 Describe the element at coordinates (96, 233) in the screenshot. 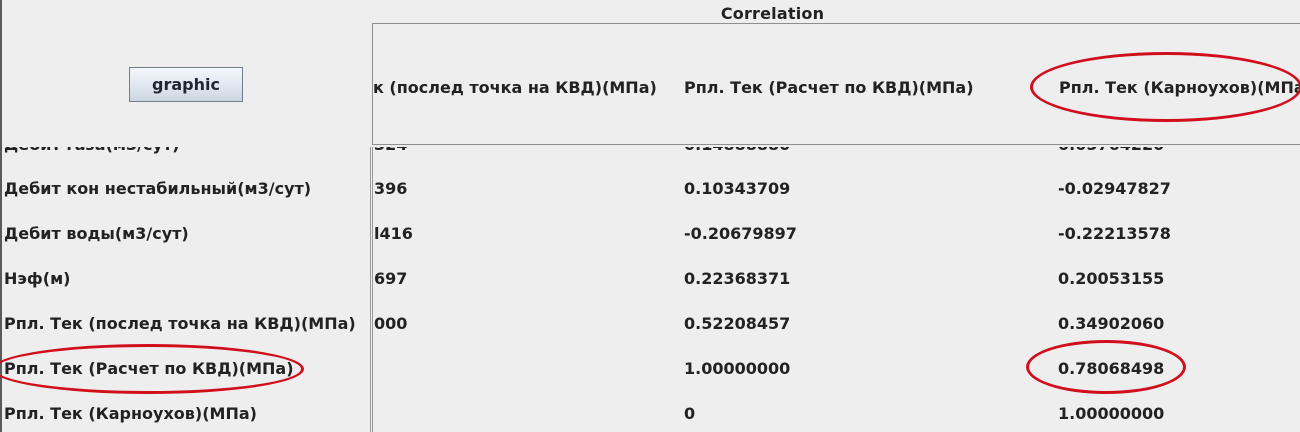

I see `row-label: Дебит воды(м3/сут)` at that location.